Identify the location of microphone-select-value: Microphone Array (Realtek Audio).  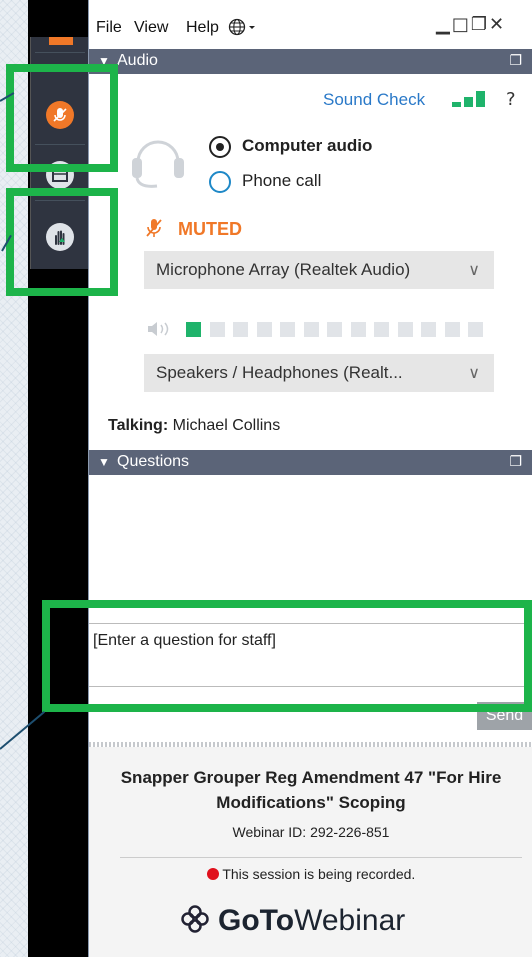
(283, 269).